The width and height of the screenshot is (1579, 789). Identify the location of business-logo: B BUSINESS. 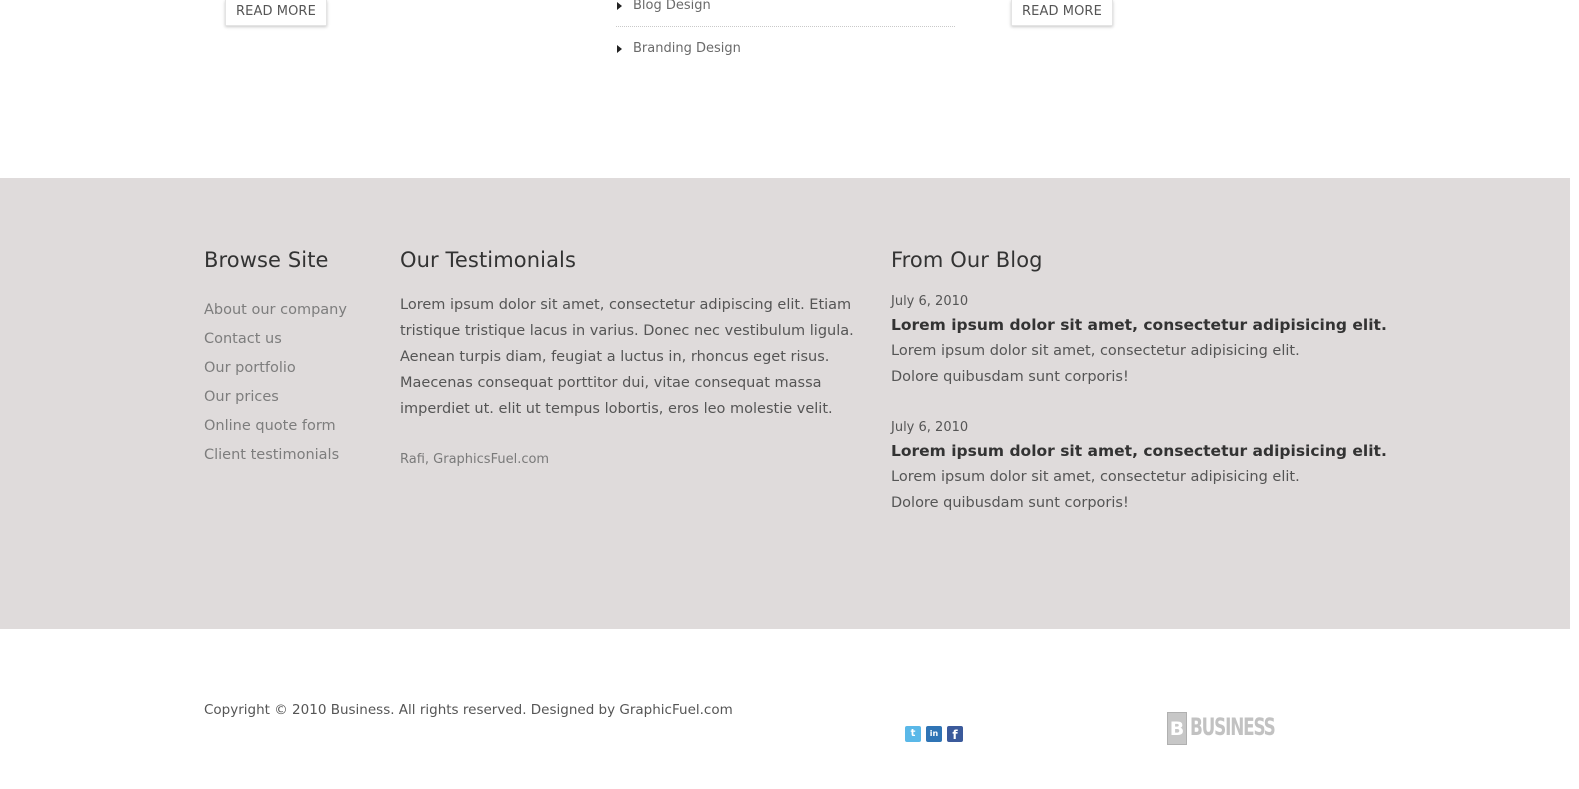
(1227, 730).